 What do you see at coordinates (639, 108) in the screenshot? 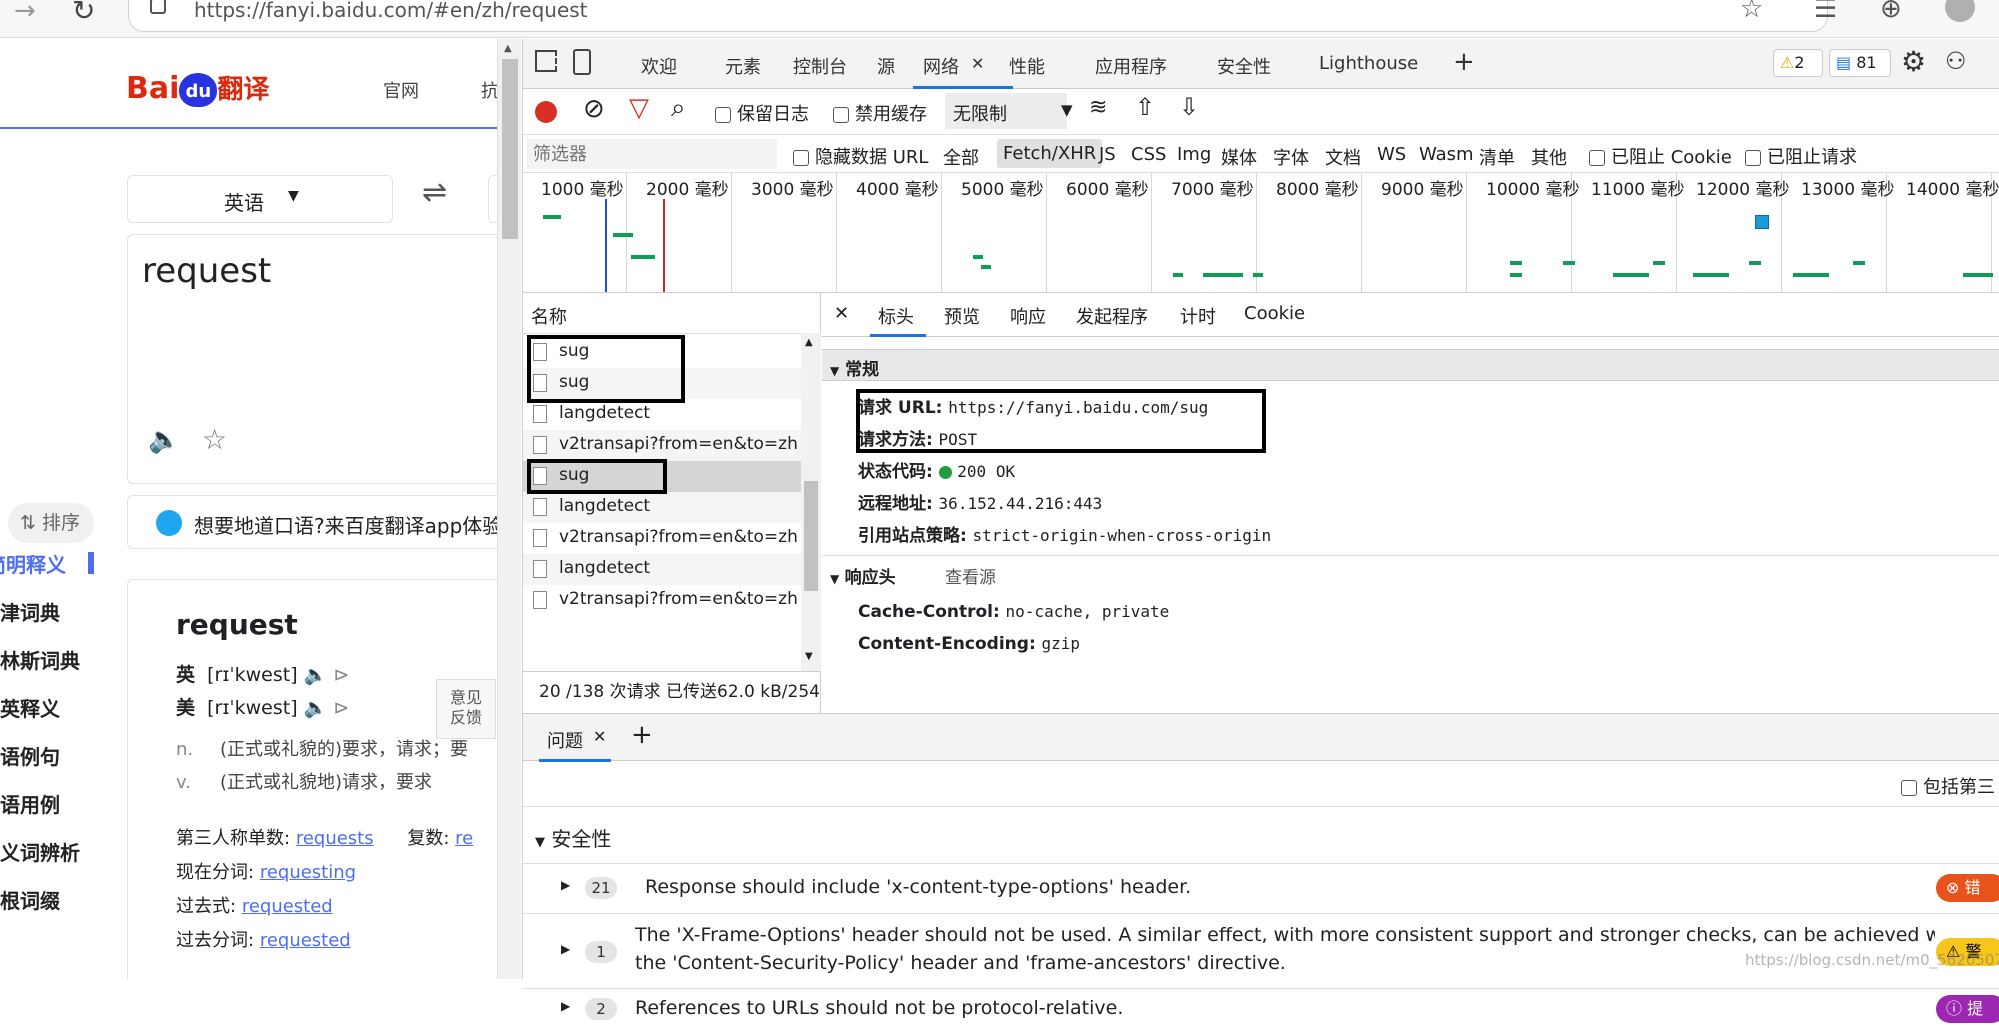
I see `filter-icon: ▽` at bounding box center [639, 108].